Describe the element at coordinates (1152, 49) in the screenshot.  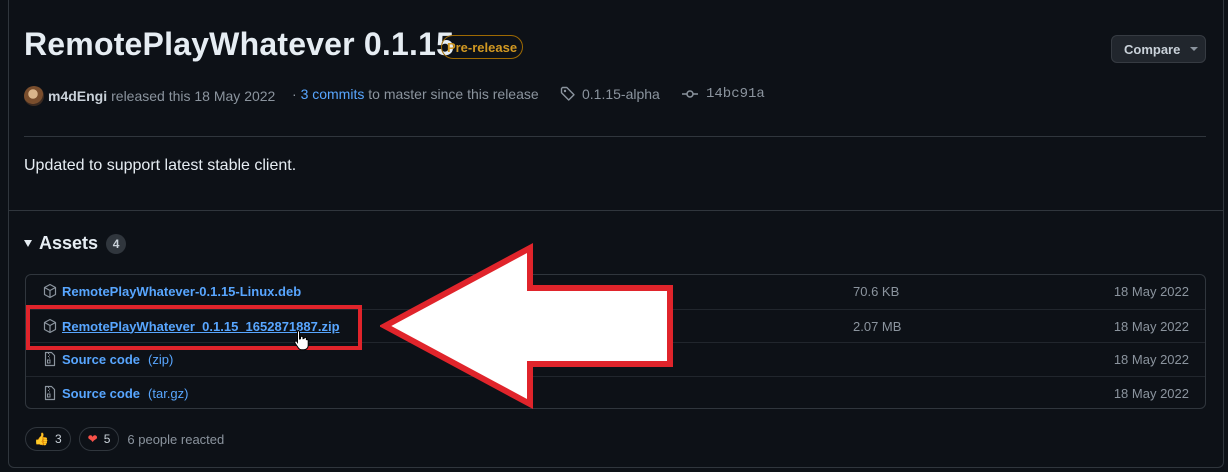
I see `compare-label: Compare` at that location.